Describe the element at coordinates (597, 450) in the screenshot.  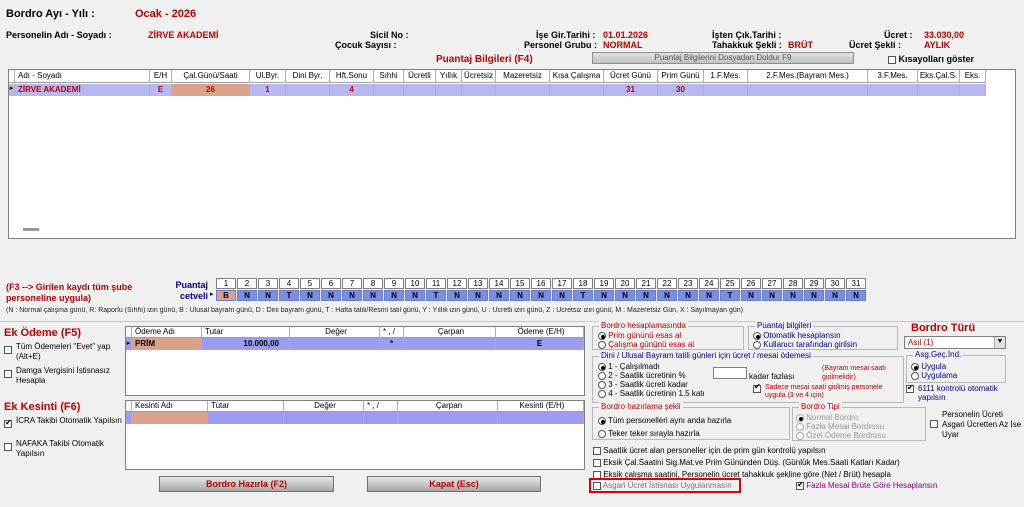
I see `saatlik-ucret-checkbox` at that location.